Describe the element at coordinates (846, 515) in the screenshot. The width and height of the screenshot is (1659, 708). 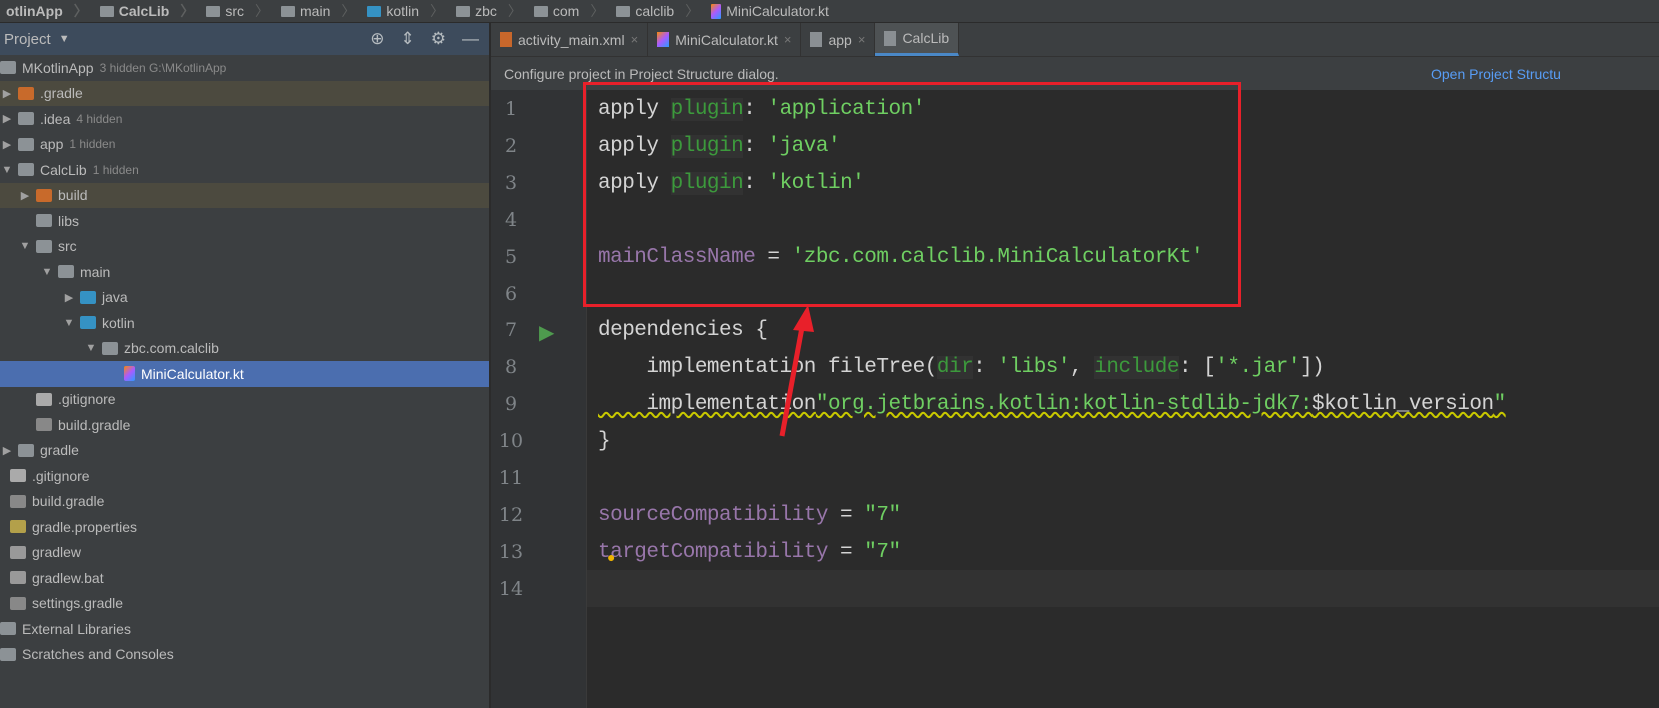
I see `code-token: =` at that location.